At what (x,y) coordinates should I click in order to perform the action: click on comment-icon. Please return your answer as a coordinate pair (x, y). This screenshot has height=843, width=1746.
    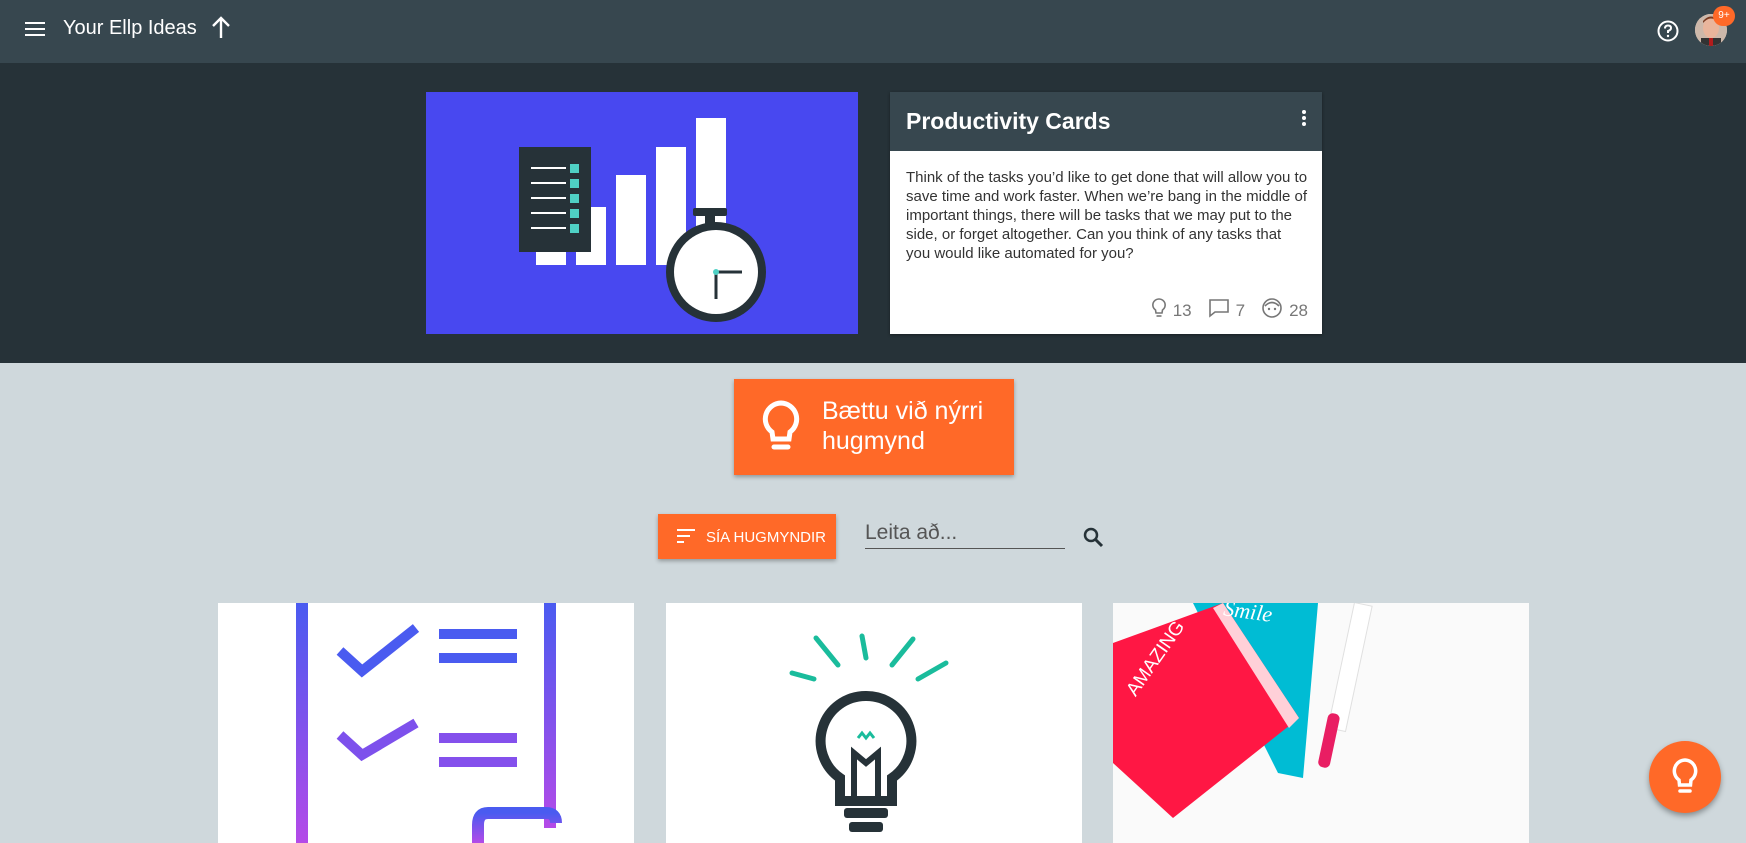
    Looking at the image, I should click on (1219, 310).